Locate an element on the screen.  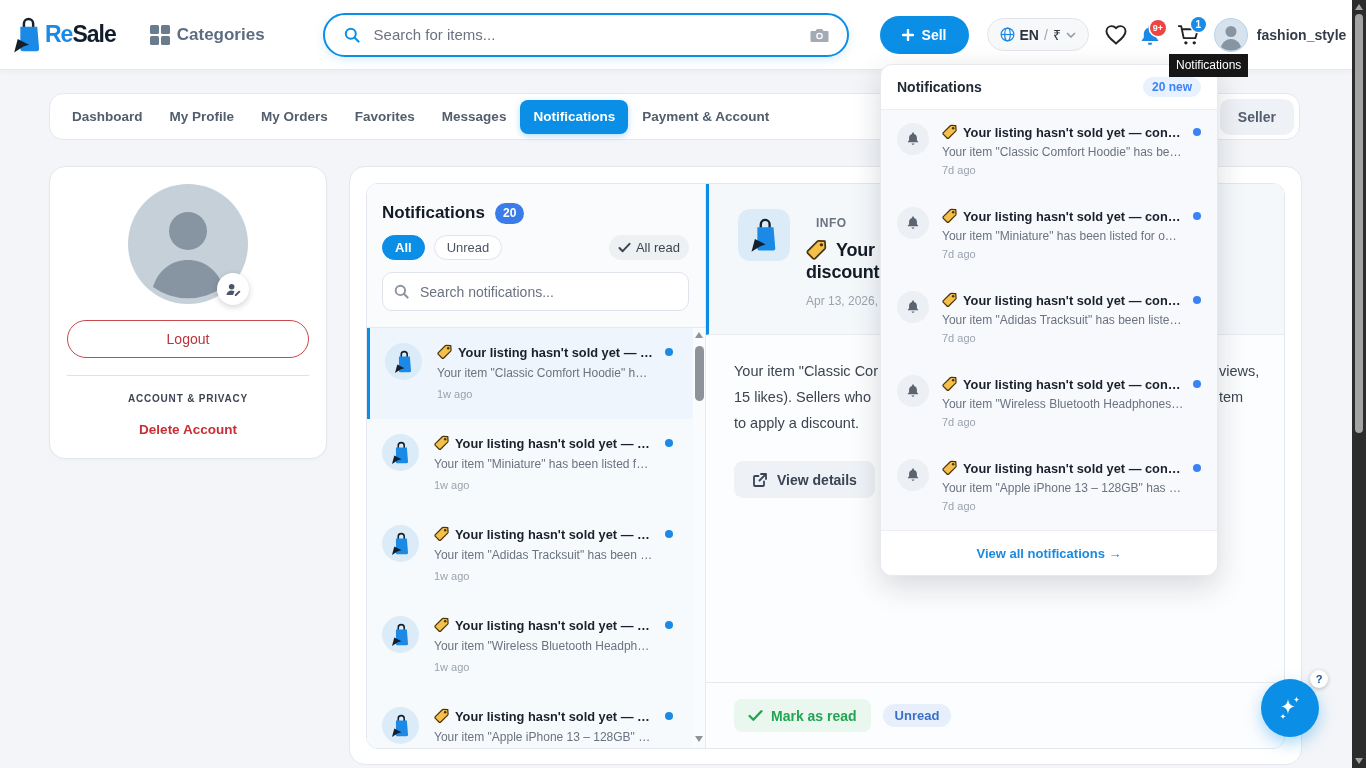
heart-icon is located at coordinates (1115, 34).